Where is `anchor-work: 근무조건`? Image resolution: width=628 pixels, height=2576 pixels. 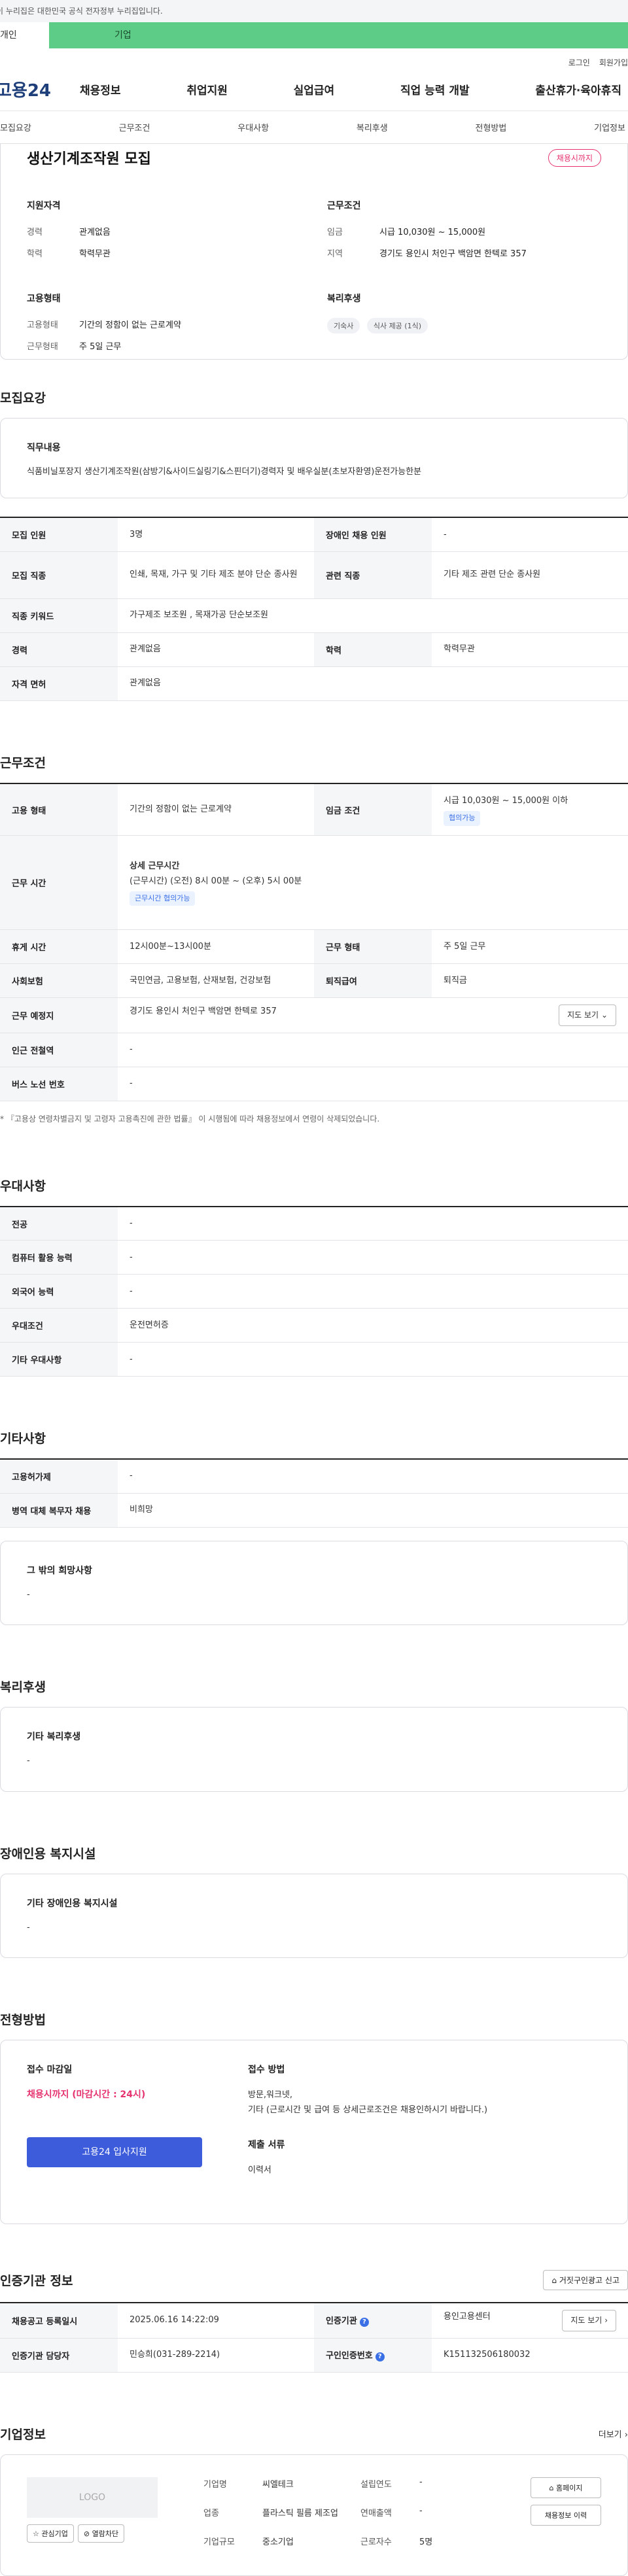 anchor-work: 근무조건 is located at coordinates (134, 127).